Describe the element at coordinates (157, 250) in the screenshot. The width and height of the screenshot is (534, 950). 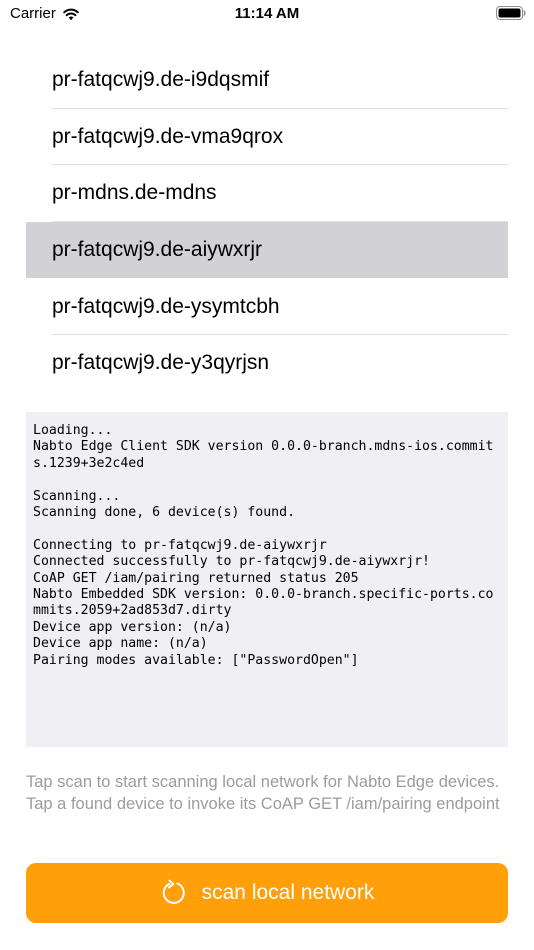
I see `device-label: pr-fatqcwj9.de-aiywxrjr` at that location.